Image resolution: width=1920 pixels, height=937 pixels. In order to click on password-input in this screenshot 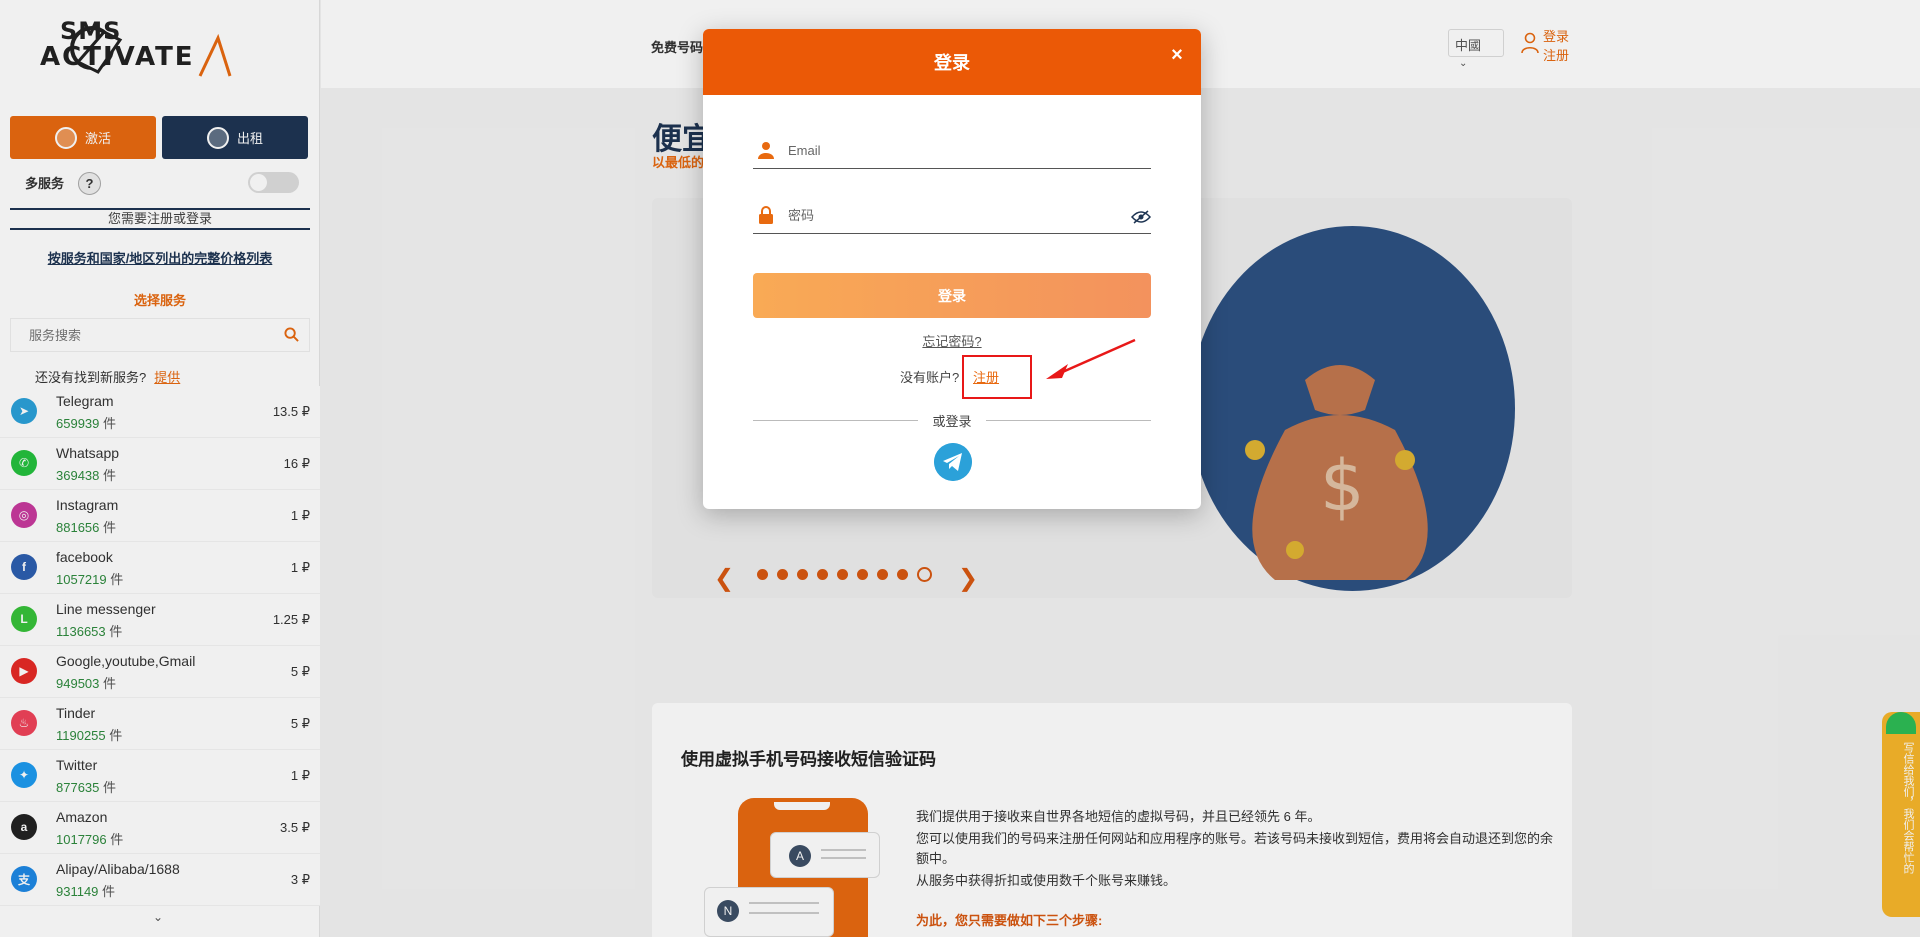, I will do `click(953, 215)`.